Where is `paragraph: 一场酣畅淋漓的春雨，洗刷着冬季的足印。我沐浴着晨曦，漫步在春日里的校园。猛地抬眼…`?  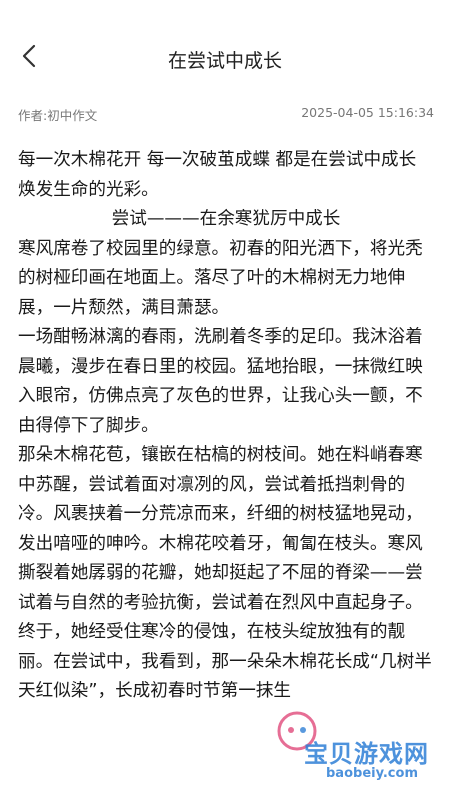
paragraph: 一场酣畅淋漓的春雨，洗刷着冬季的足印。我沐浴着晨曦，漫步在春日里的校园。猛地抬眼… is located at coordinates (220, 381).